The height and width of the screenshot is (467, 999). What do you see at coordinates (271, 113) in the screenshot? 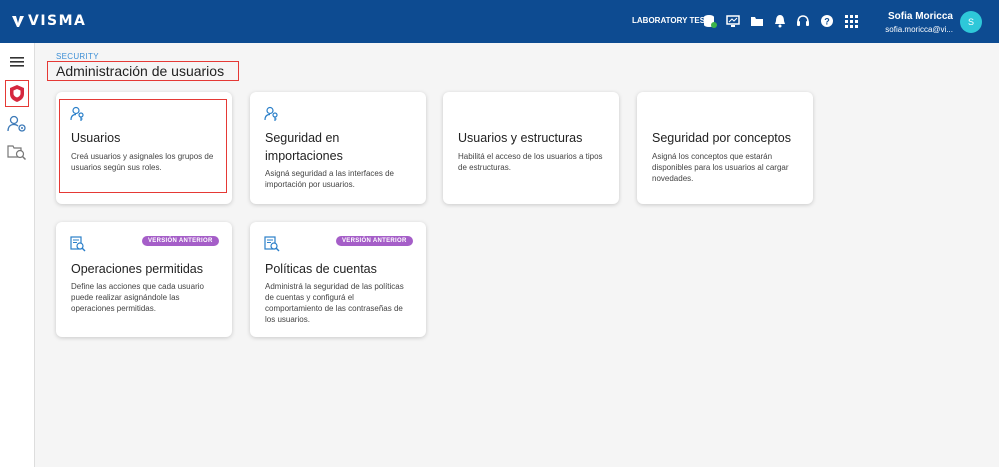
I see `user-key-icon` at bounding box center [271, 113].